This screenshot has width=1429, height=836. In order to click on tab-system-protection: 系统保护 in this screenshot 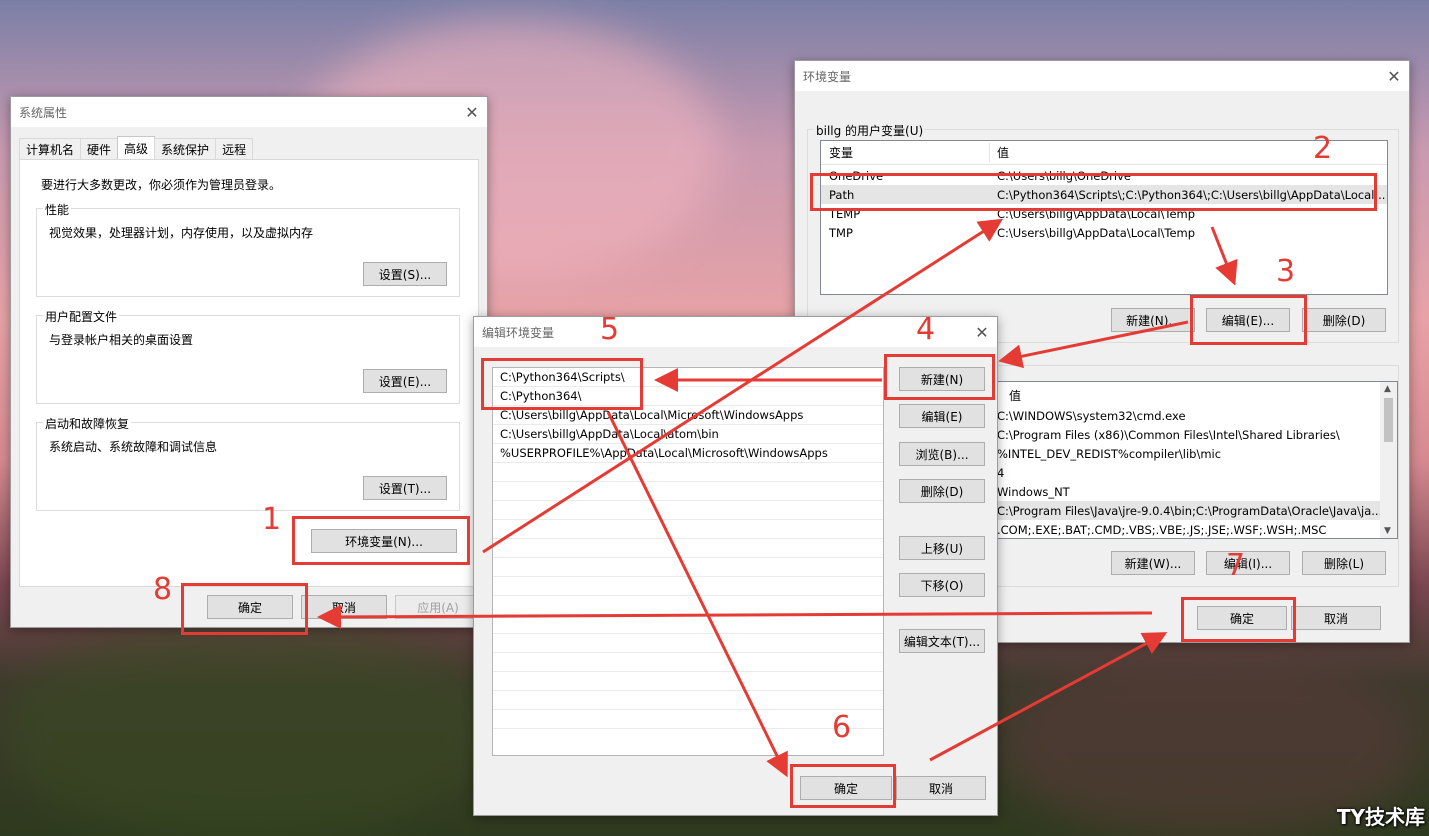, I will do `click(185, 148)`.